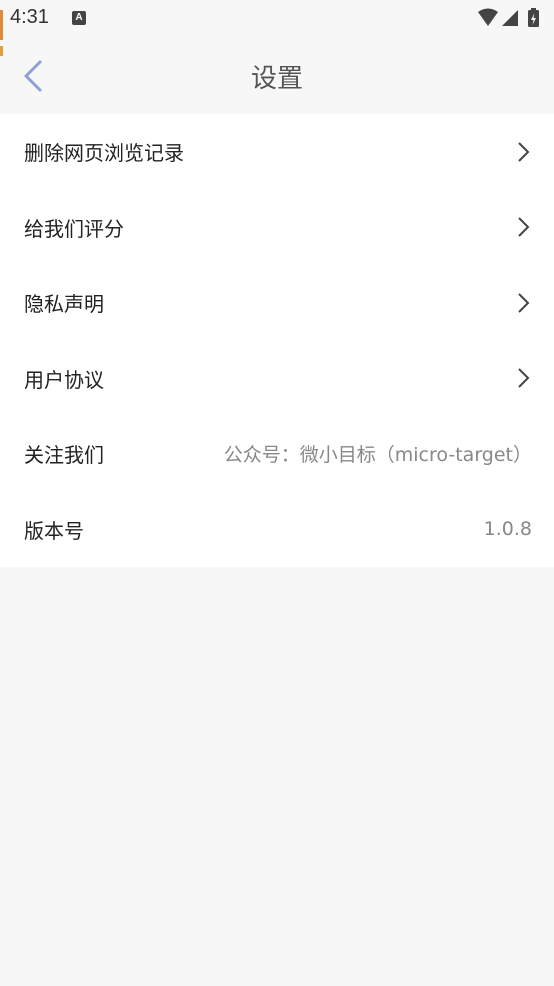 The image size is (554, 986). Describe the element at coordinates (64, 379) in the screenshot. I see `settings-item-label: 用户协议` at that location.